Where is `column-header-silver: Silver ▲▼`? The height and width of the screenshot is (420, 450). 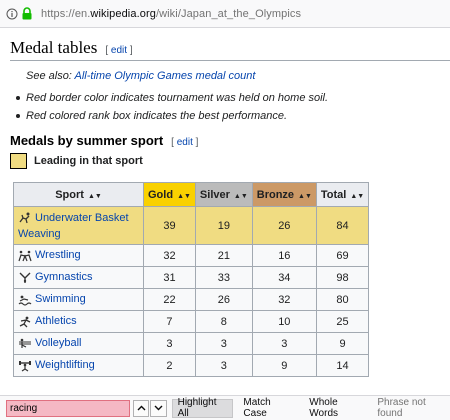 column-header-silver: Silver ▲▼ is located at coordinates (223, 194).